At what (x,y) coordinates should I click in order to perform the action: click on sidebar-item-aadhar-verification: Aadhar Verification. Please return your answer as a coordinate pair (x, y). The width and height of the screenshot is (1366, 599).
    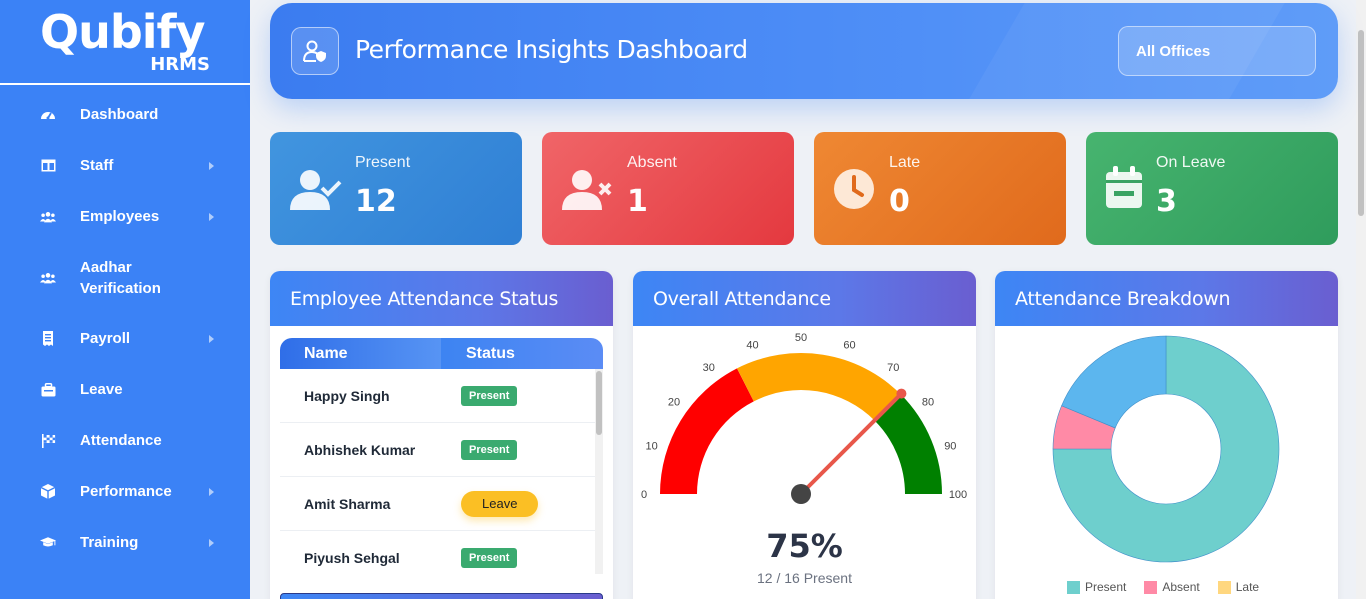
    Looking at the image, I should click on (125, 277).